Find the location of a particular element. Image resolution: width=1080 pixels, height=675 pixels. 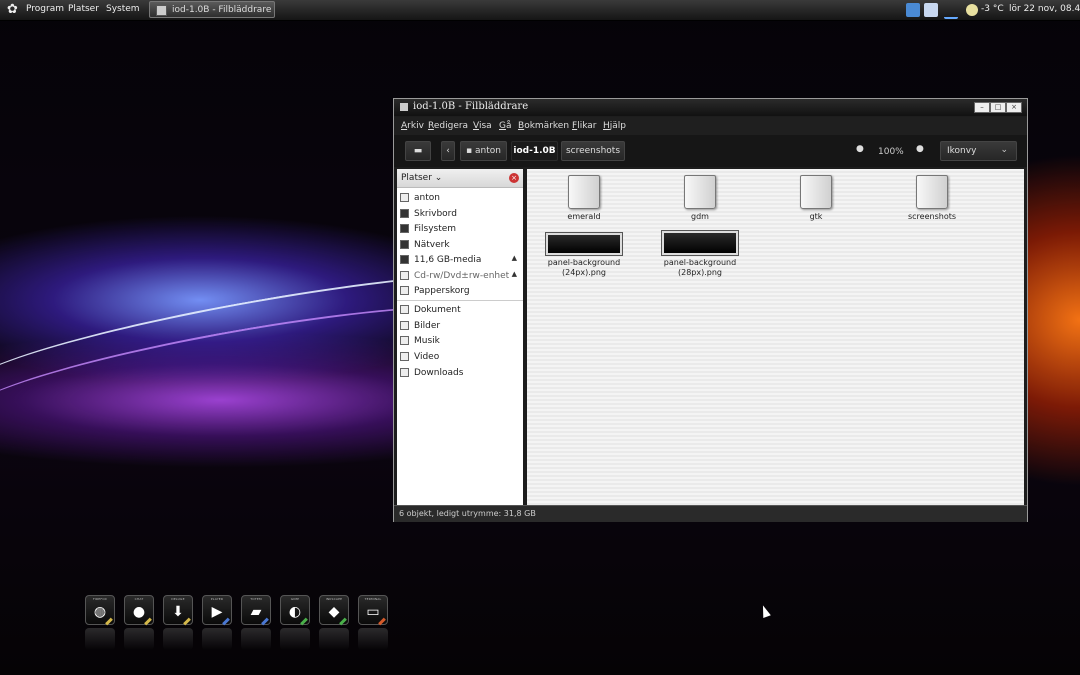

file-name: panel-background (24px).png is located at coordinates (584, 267).